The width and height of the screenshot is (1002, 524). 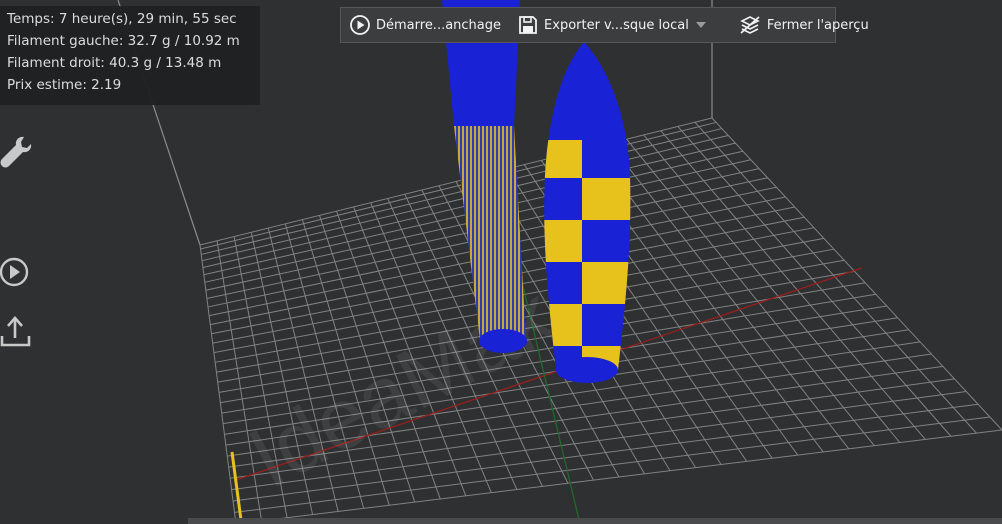 What do you see at coordinates (701, 25) in the screenshot?
I see `chevron-down-icon` at bounding box center [701, 25].